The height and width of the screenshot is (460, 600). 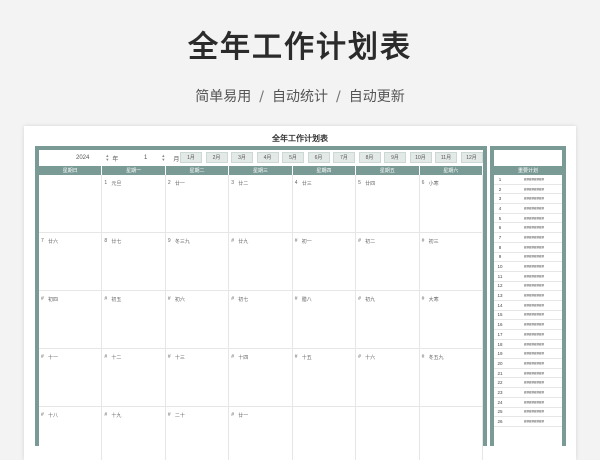 I want to click on plan-row: 8 ########, so click(x=528, y=248).